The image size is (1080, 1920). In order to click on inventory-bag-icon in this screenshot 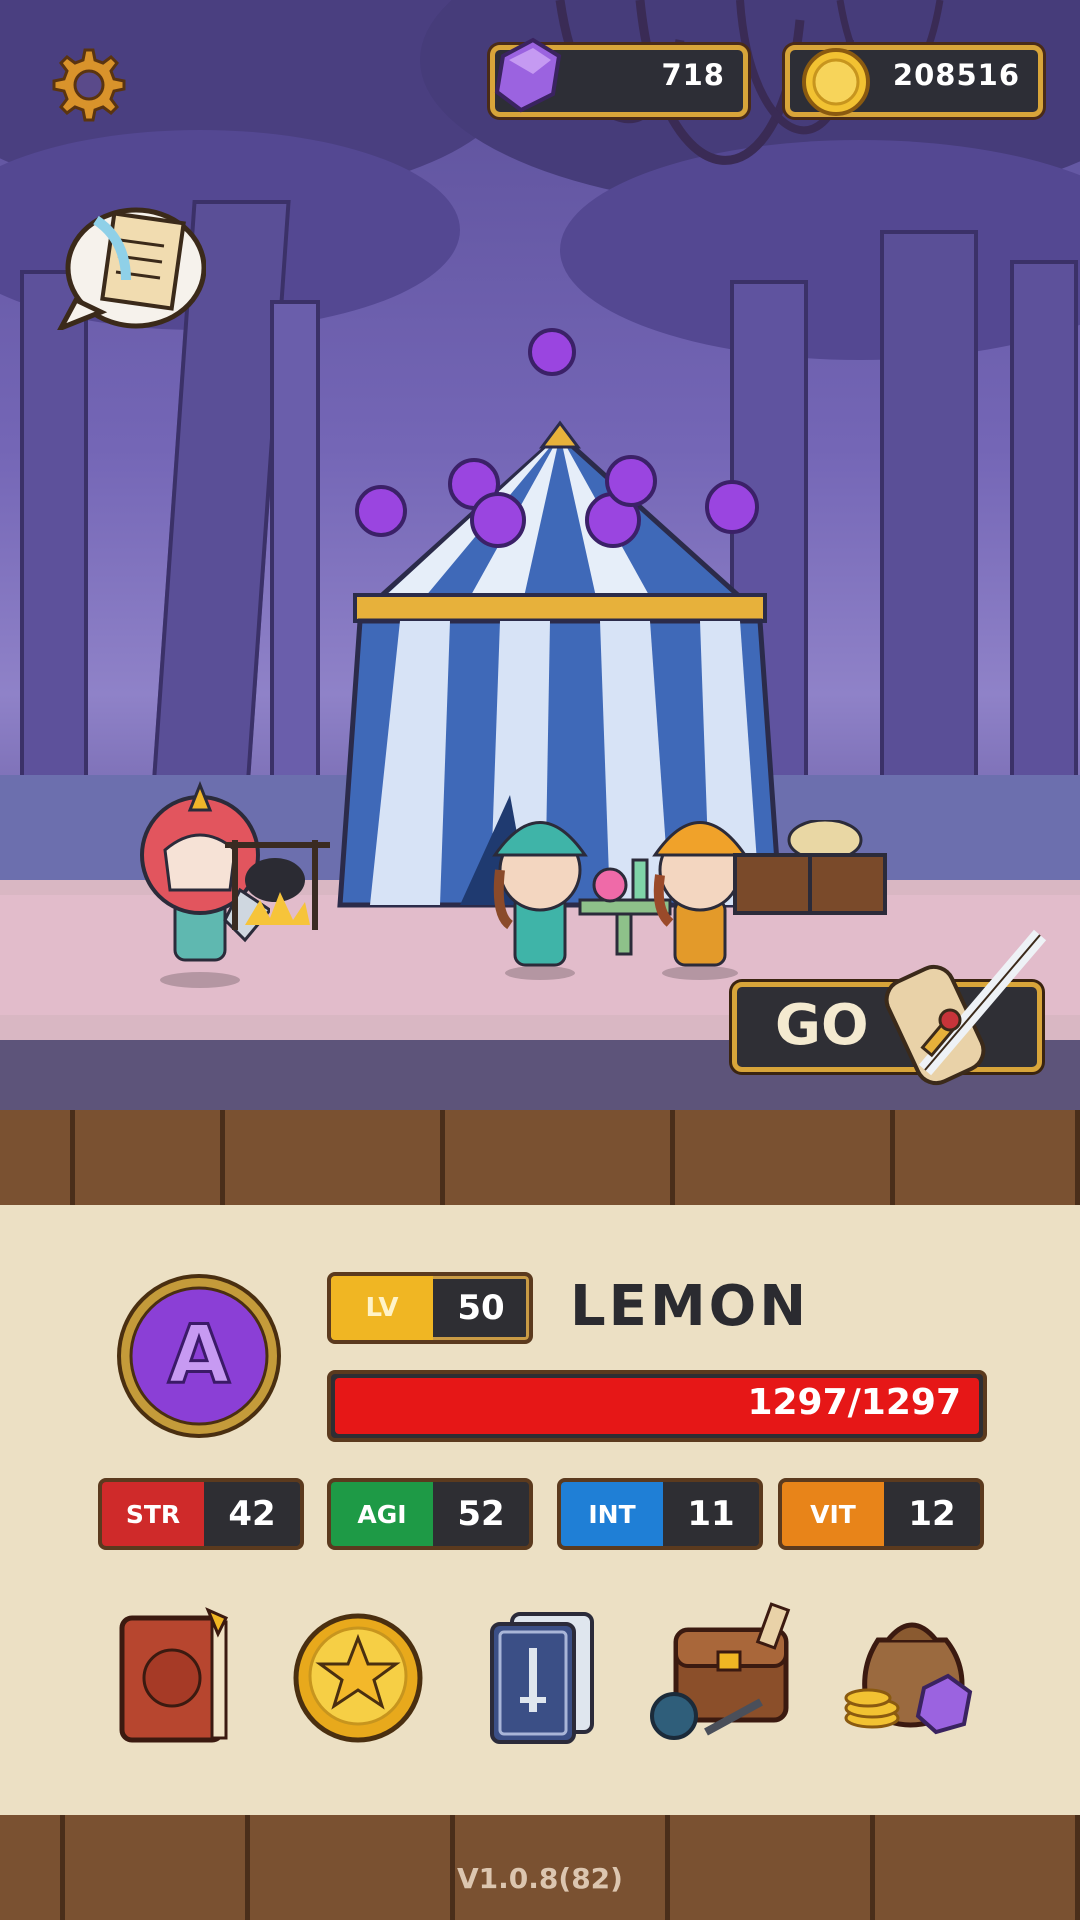, I will do `click(720, 1671)`.